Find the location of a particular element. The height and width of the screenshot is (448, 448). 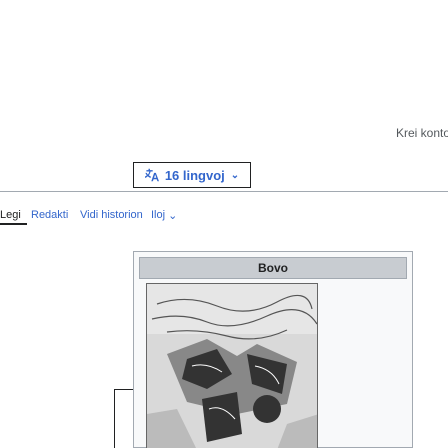

tab-edit: Redakti is located at coordinates (49, 215).